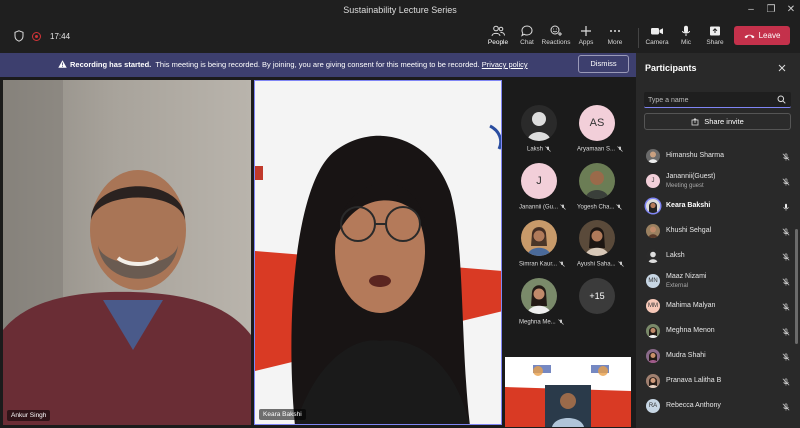 The width and height of the screenshot is (800, 428). Describe the element at coordinates (62, 64) in the screenshot. I see `warning-icon` at that location.